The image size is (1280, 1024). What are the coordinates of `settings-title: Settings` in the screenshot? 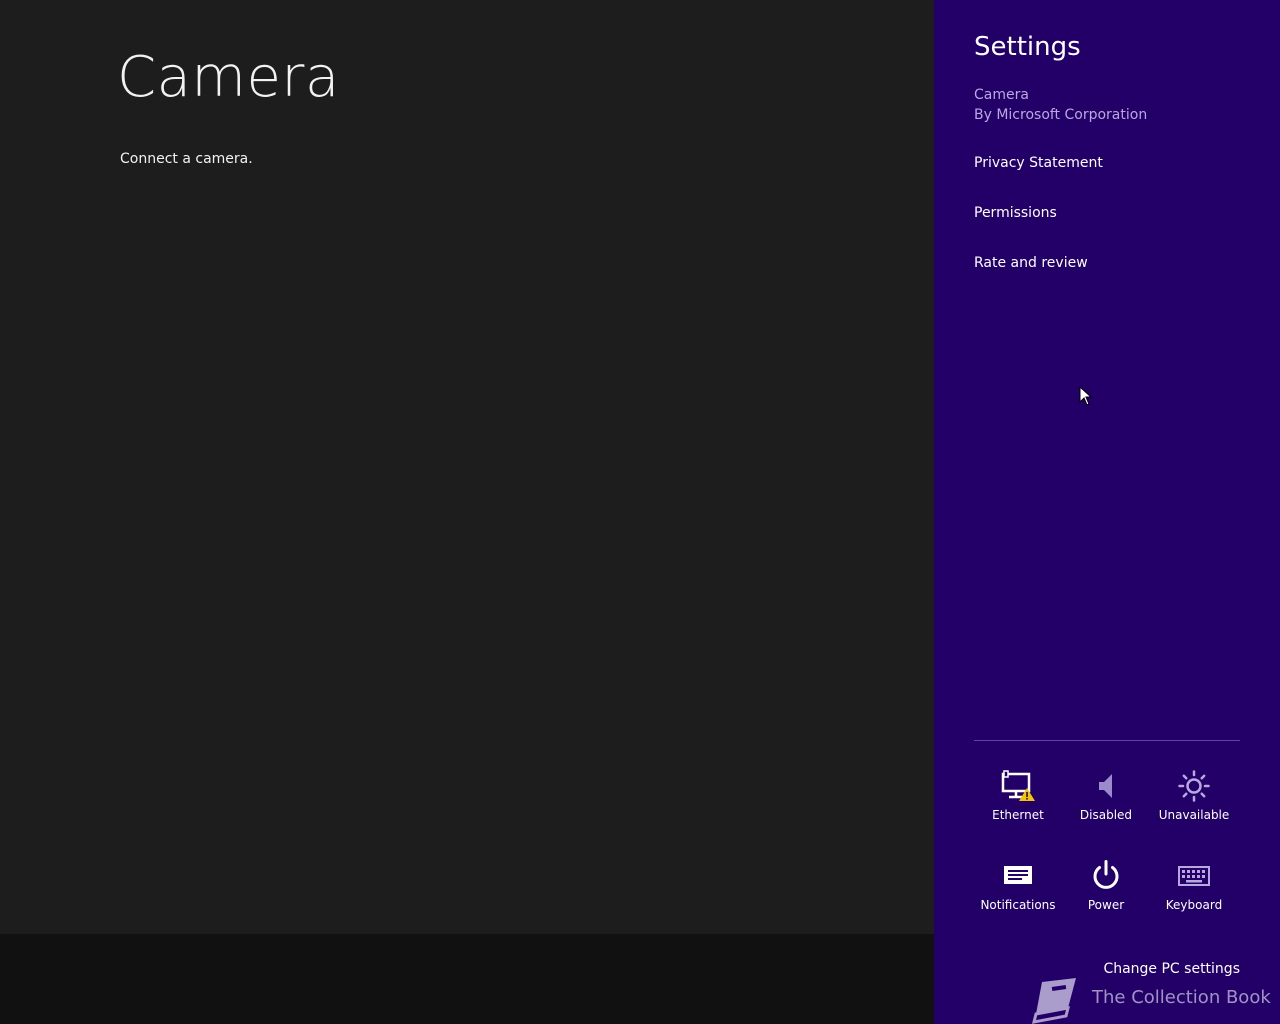 It's located at (1027, 47).